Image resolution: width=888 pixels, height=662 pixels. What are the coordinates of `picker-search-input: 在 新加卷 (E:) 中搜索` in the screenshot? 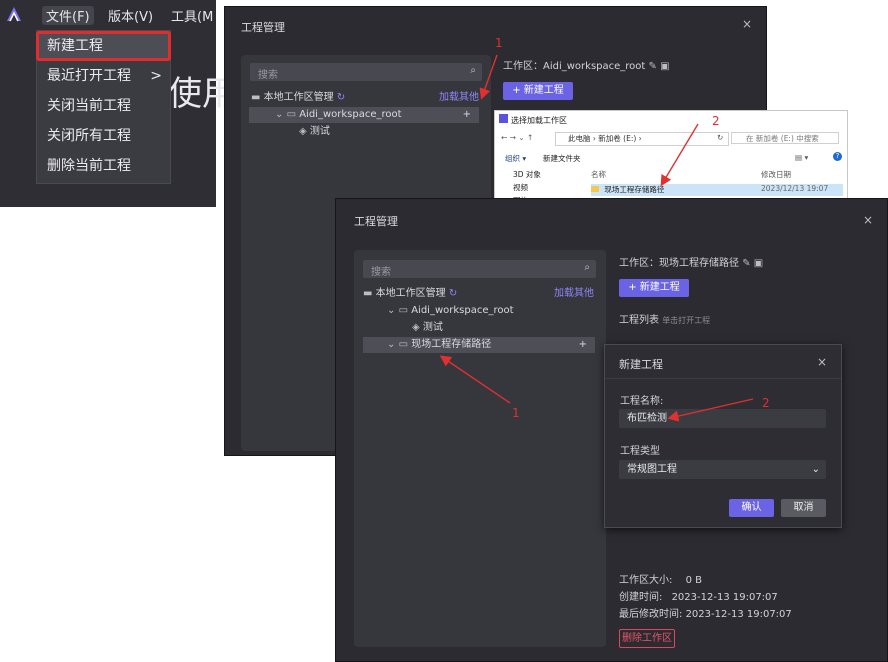 It's located at (785, 138).